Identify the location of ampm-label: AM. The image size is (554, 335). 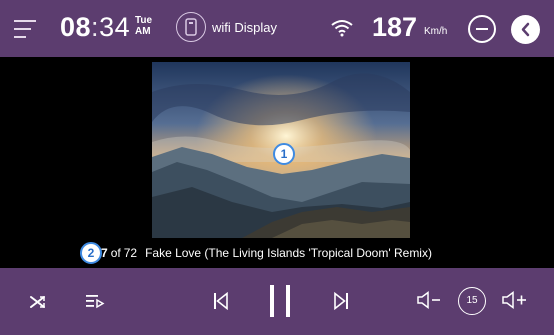
(143, 31).